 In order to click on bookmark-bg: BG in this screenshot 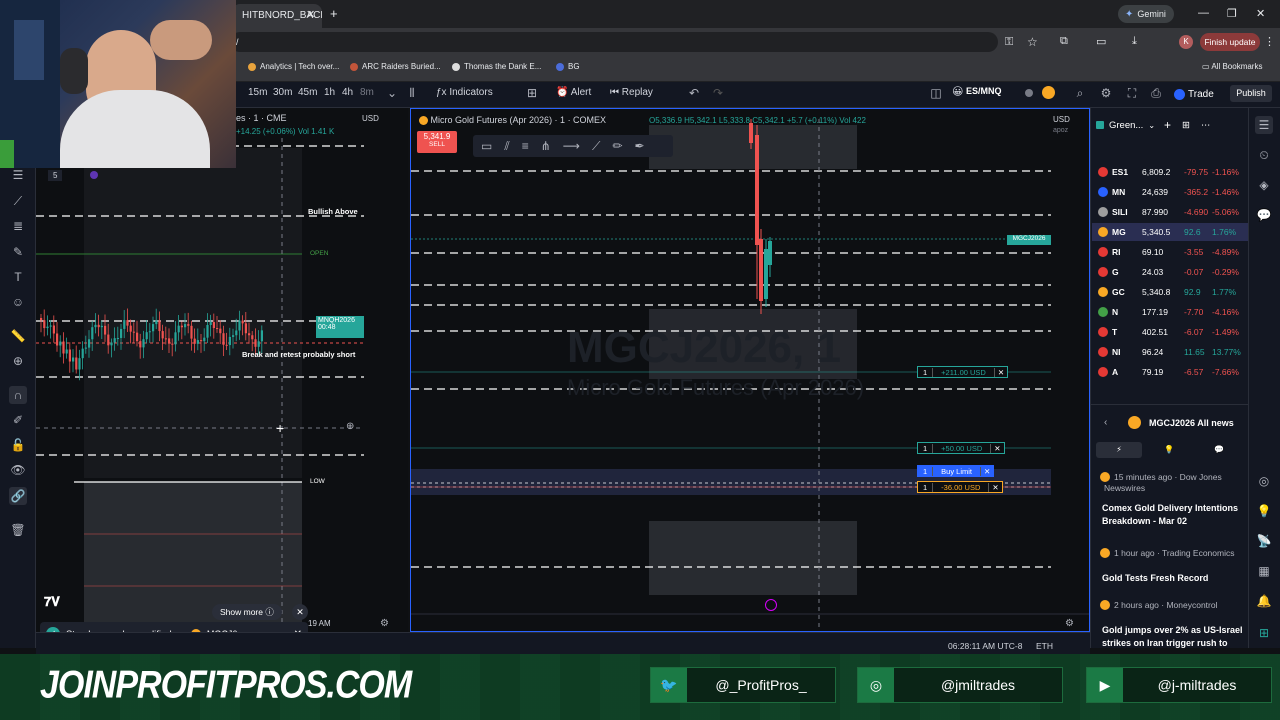, I will do `click(568, 66)`.